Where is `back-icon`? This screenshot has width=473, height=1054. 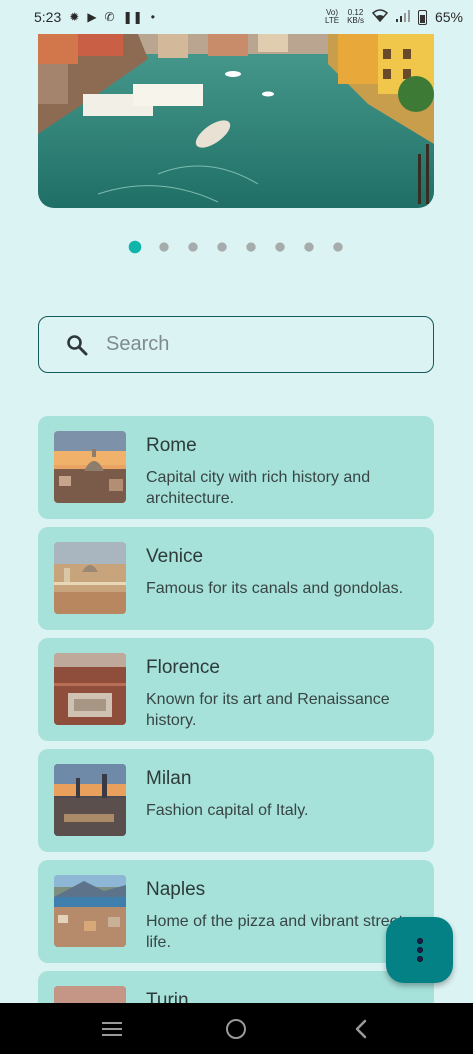 back-icon is located at coordinates (361, 1028).